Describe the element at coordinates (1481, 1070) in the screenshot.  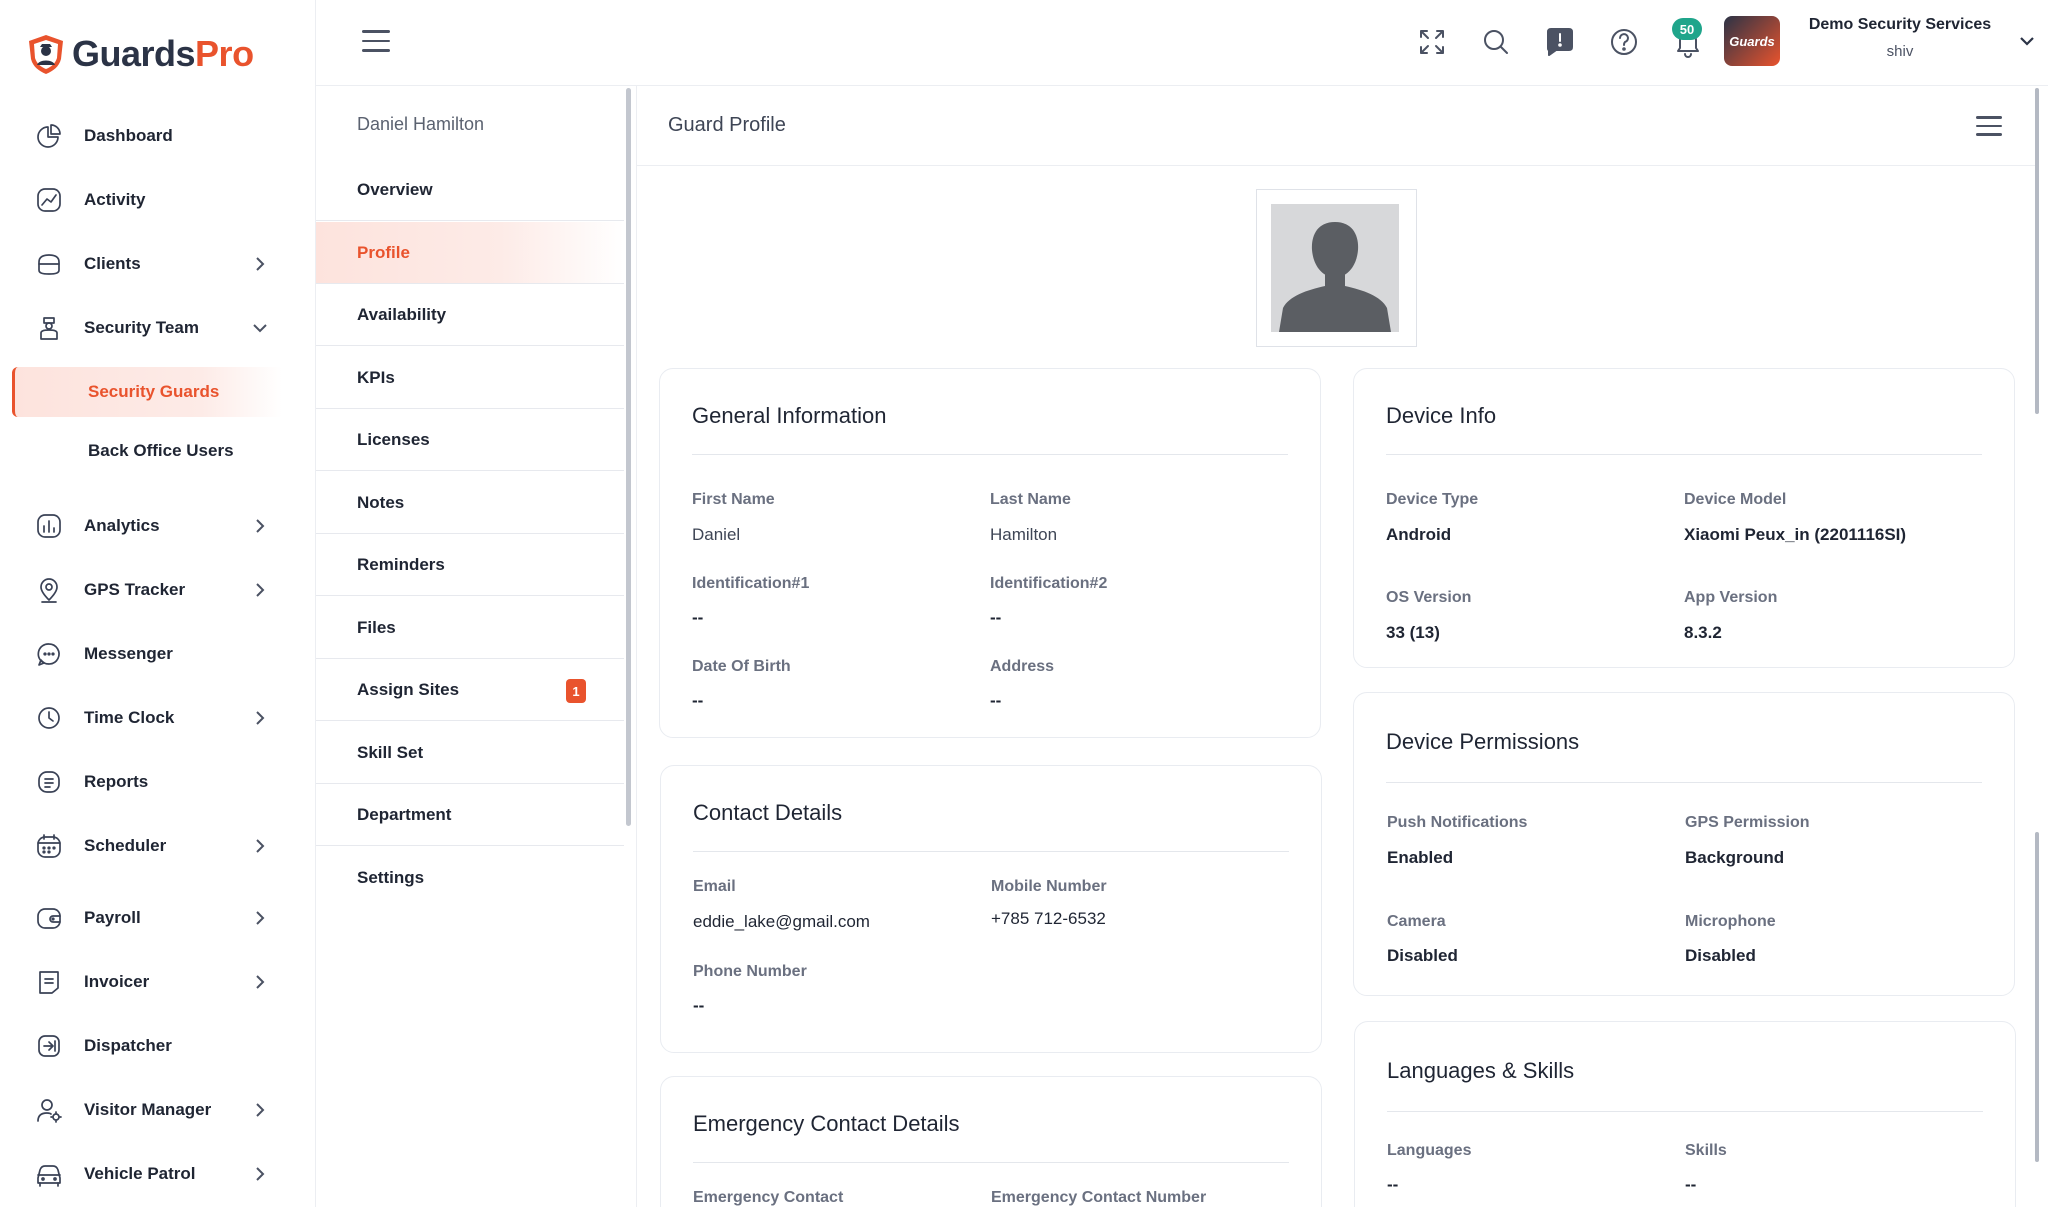
I see `card-title: Languages & Skills` at that location.